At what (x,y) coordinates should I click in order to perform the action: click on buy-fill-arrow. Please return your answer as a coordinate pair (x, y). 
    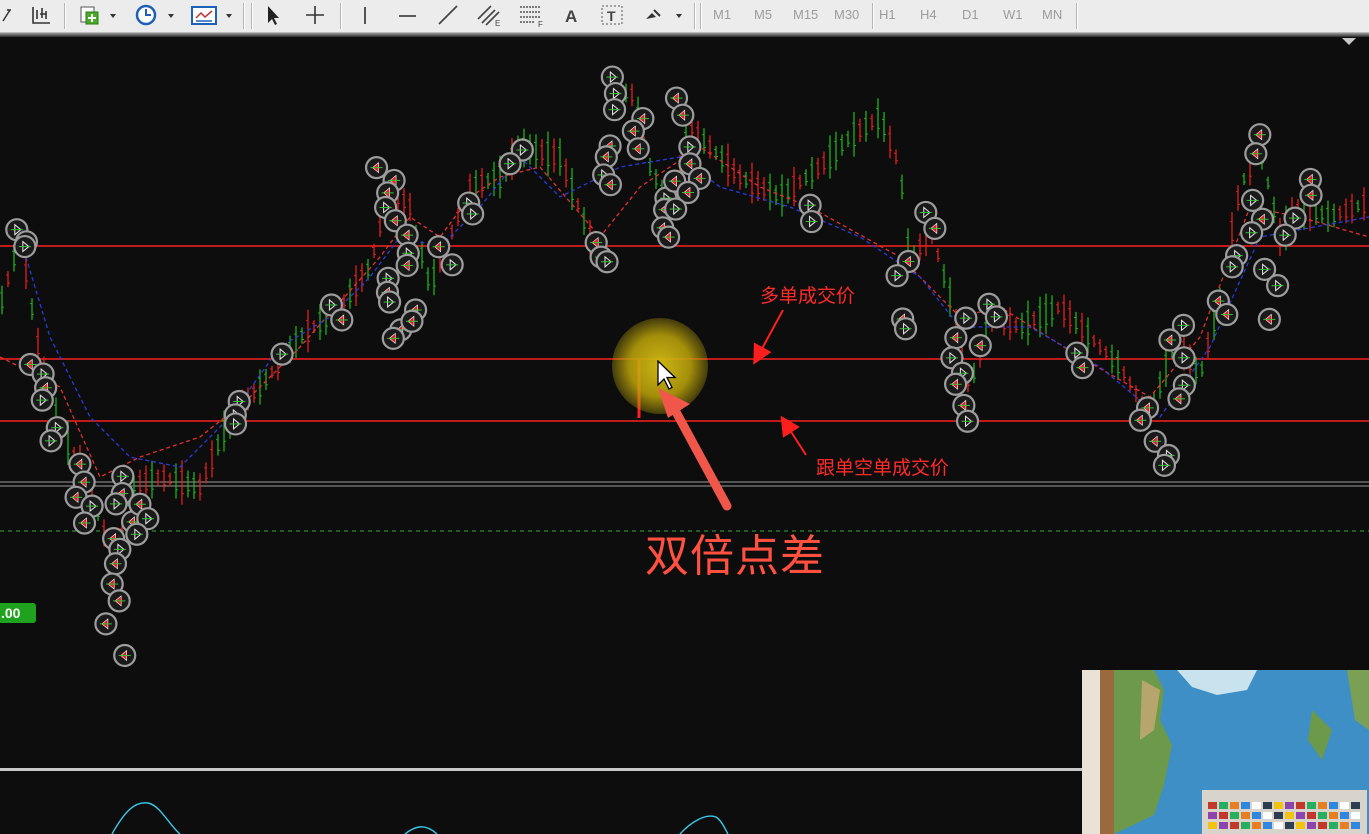
    Looking at the image, I should click on (768, 337).